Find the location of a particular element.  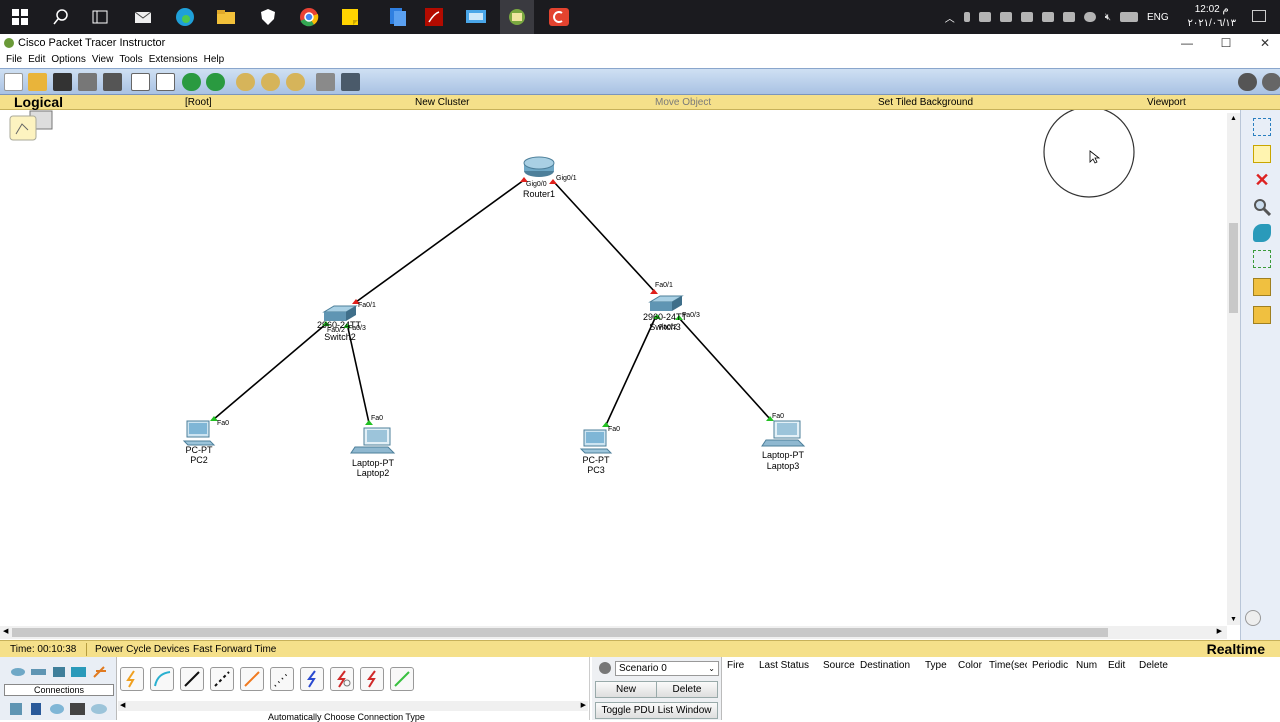

multiuser-category-icon is located at coordinates (99, 709).